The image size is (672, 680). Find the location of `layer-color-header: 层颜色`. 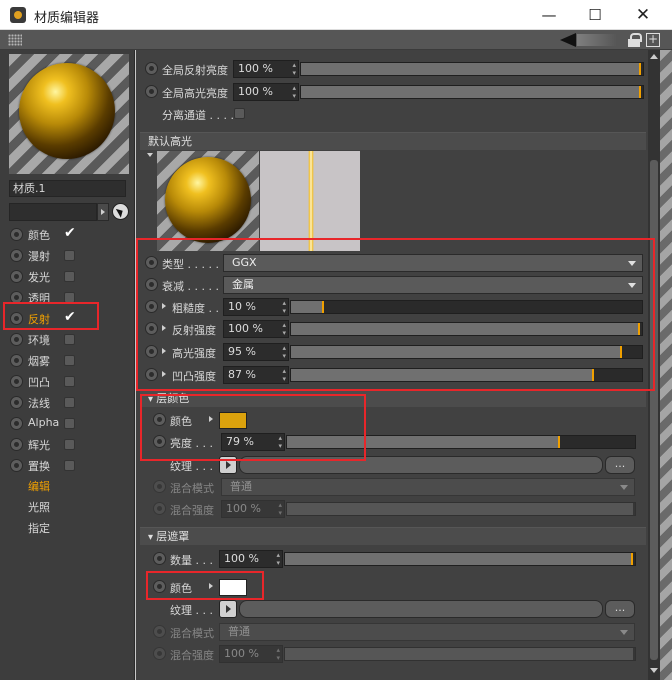

layer-color-header: 层颜色 is located at coordinates (393, 398).